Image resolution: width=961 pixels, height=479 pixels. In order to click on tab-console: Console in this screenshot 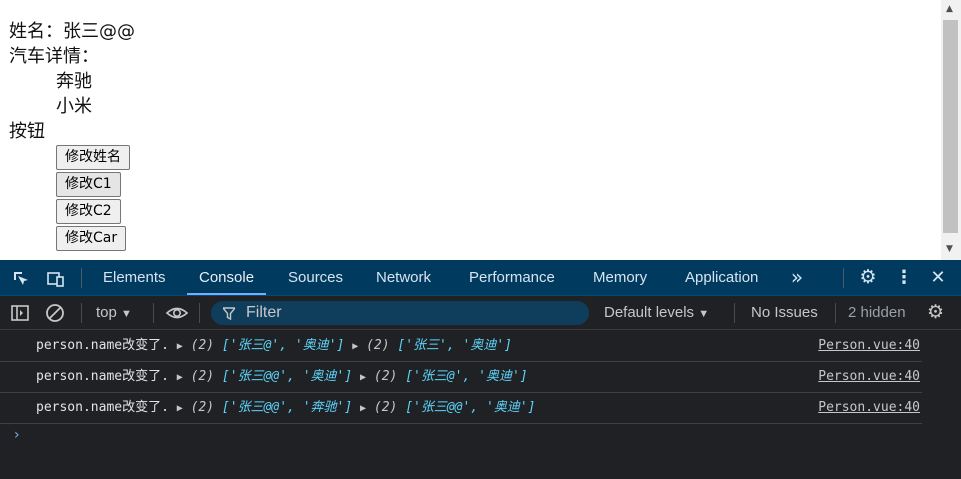, I will do `click(226, 277)`.